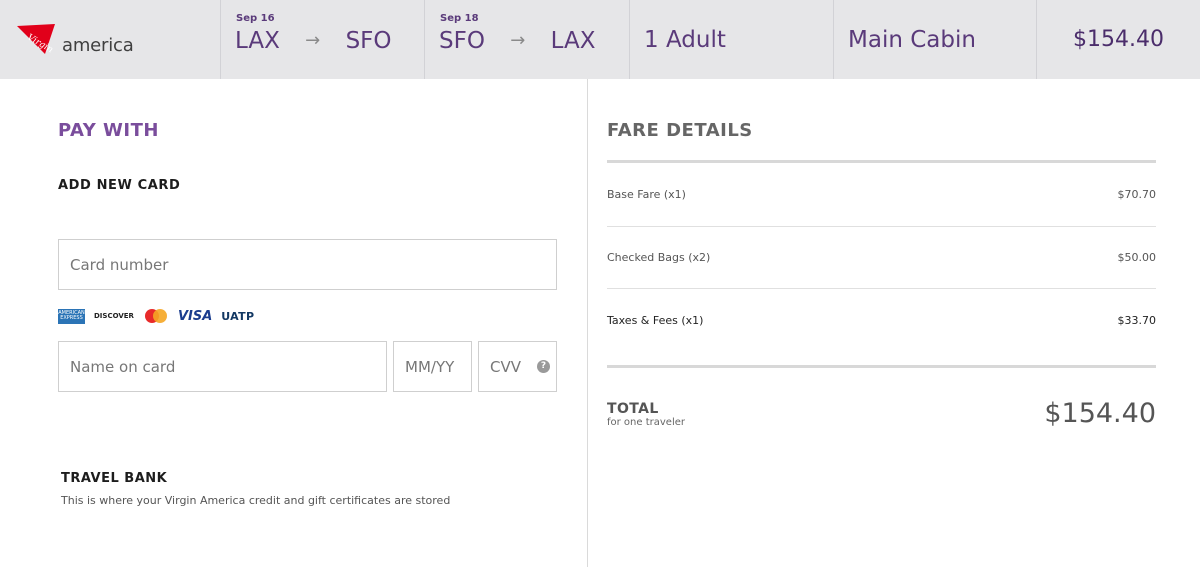 The height and width of the screenshot is (567, 1200). What do you see at coordinates (71, 316) in the screenshot?
I see `amex-logo-icon: AMERICAN EXPRESS` at bounding box center [71, 316].